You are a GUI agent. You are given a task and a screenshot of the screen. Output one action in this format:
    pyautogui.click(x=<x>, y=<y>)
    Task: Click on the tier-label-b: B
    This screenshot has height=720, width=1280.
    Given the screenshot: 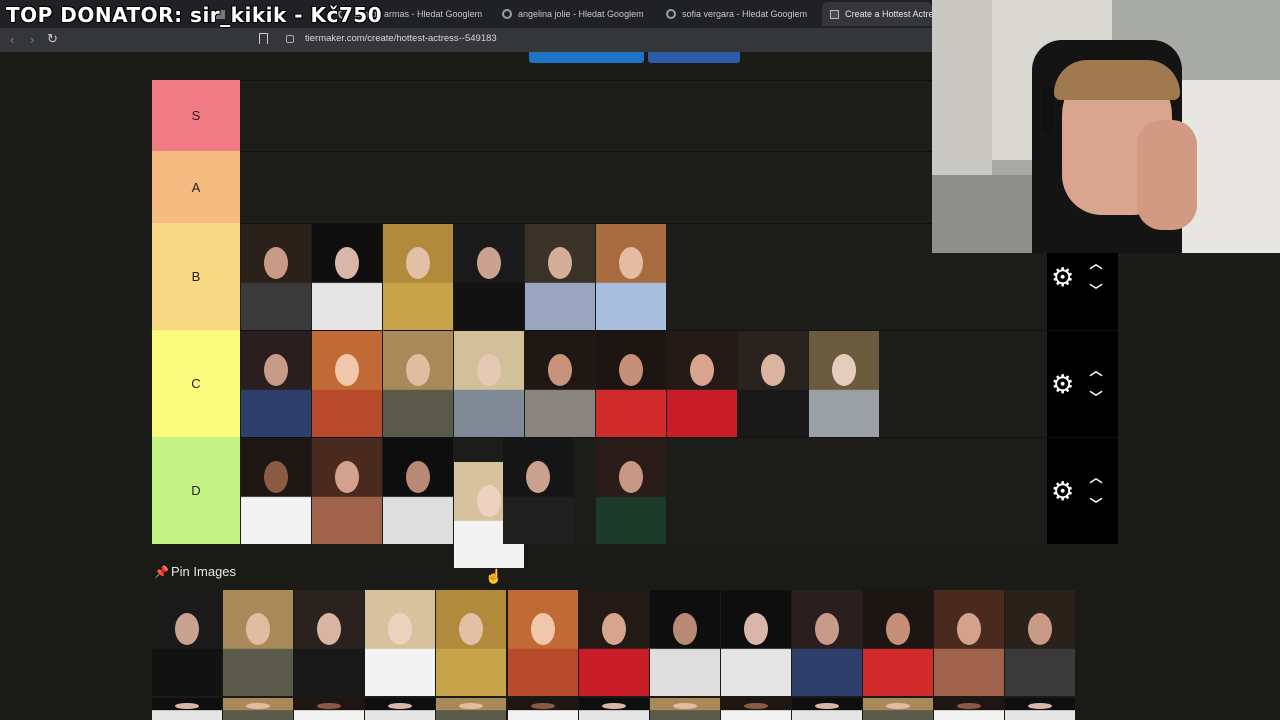 What is the action you would take?
    pyautogui.click(x=196, y=276)
    